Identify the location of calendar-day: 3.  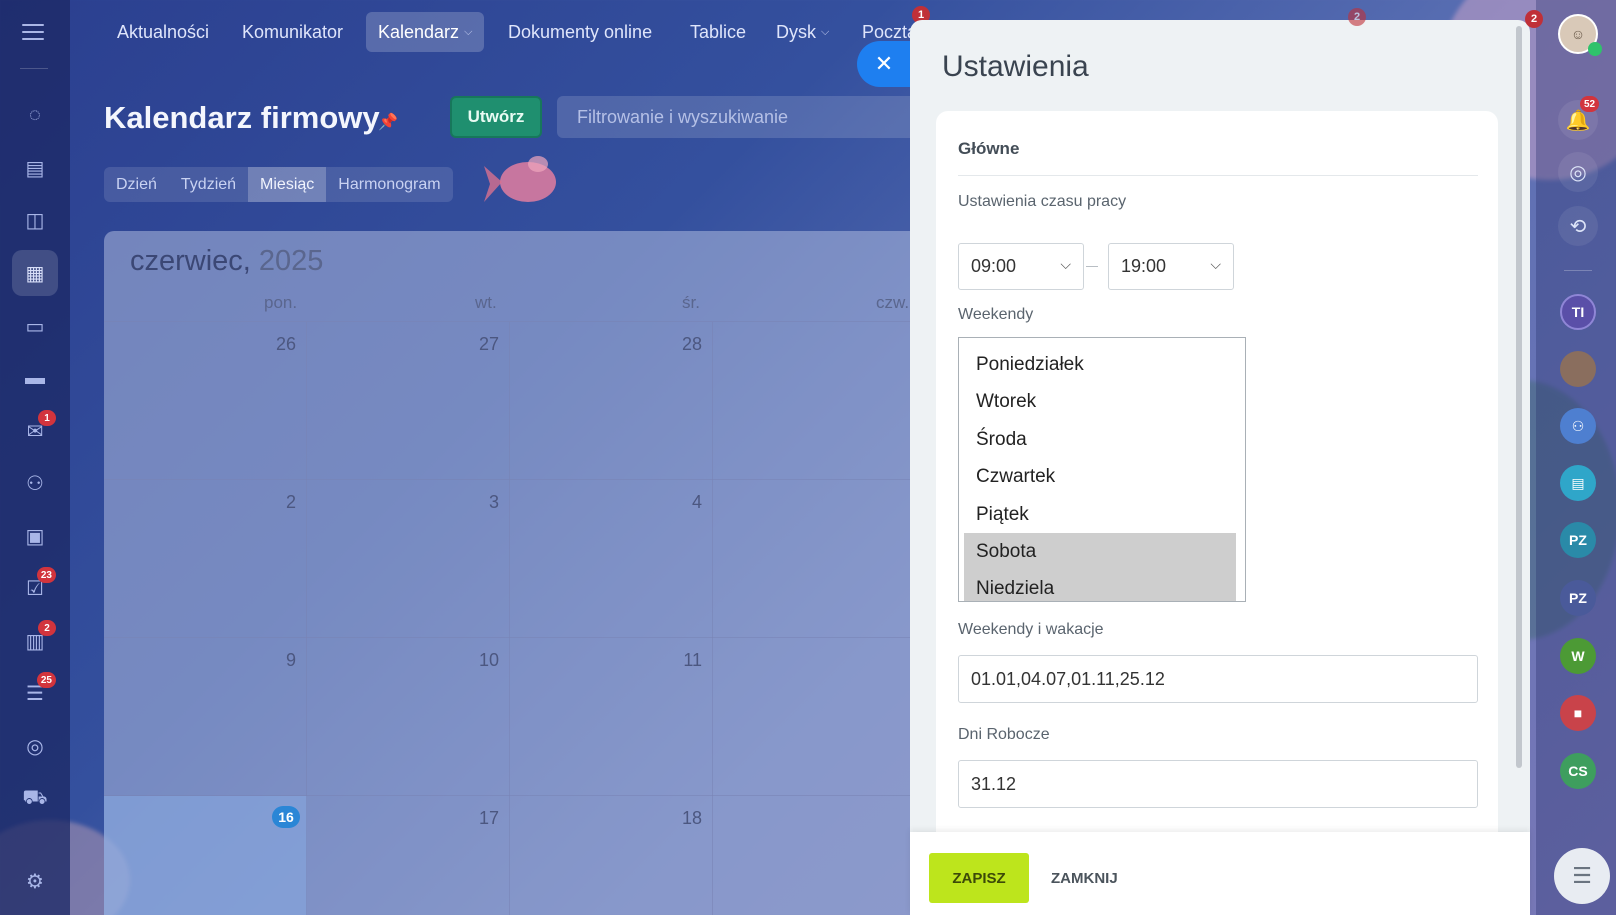
(408, 559).